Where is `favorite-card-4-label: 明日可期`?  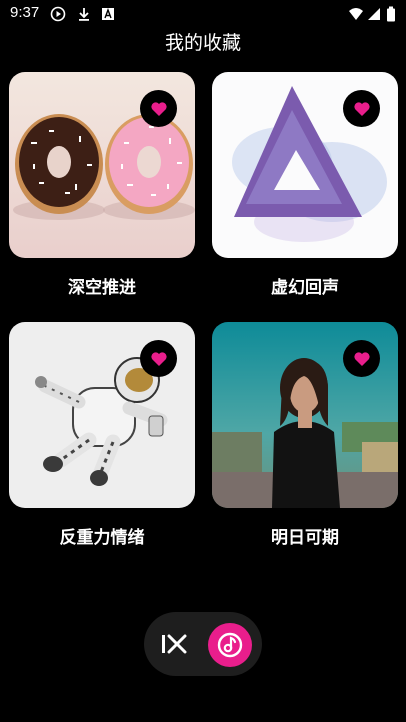 favorite-card-4-label: 明日可期 is located at coordinates (305, 538).